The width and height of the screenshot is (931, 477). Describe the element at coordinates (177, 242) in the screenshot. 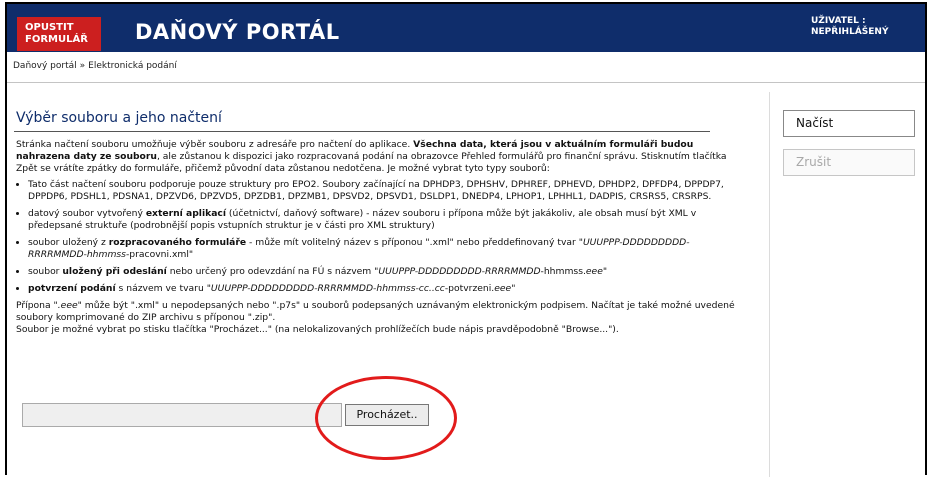

I see `bullet-bold: rozpracovaného formuláře` at that location.